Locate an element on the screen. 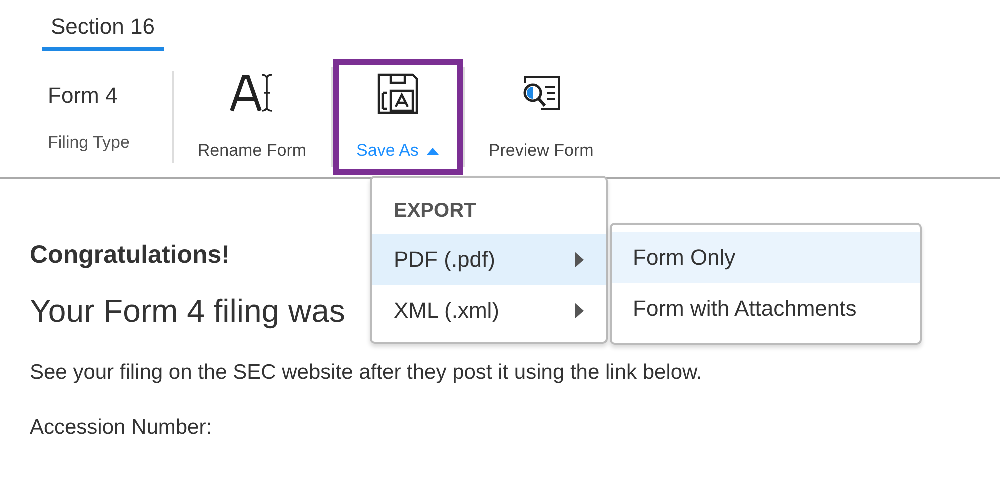  filing-status-text: Your Form 4 filing was is located at coordinates (188, 311).